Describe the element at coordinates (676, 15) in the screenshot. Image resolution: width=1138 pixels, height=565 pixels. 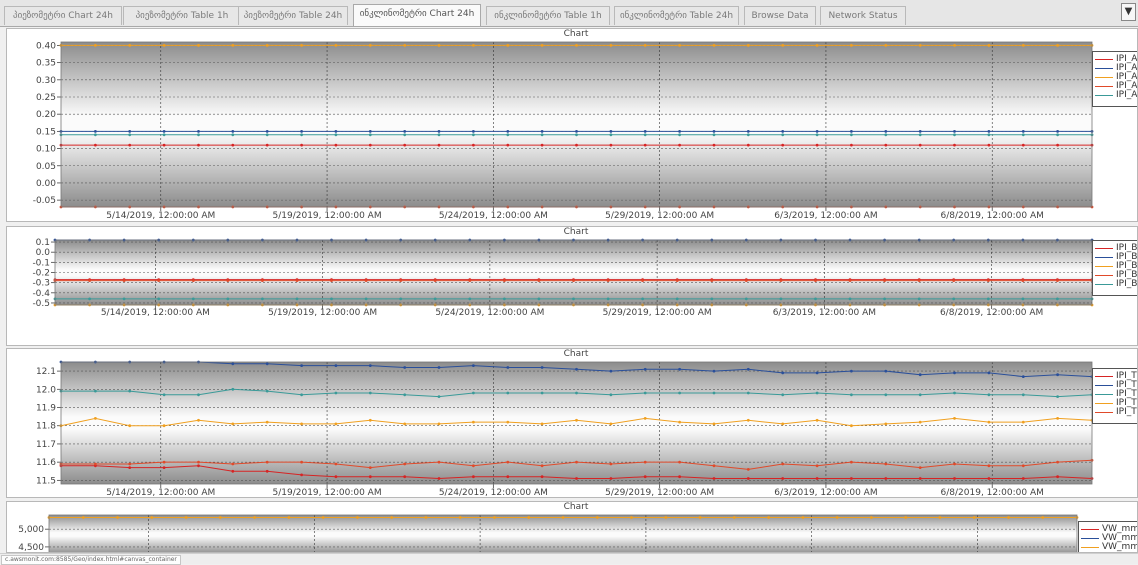
I see `tab-5: ინკლინომეტრი Table 24h` at that location.